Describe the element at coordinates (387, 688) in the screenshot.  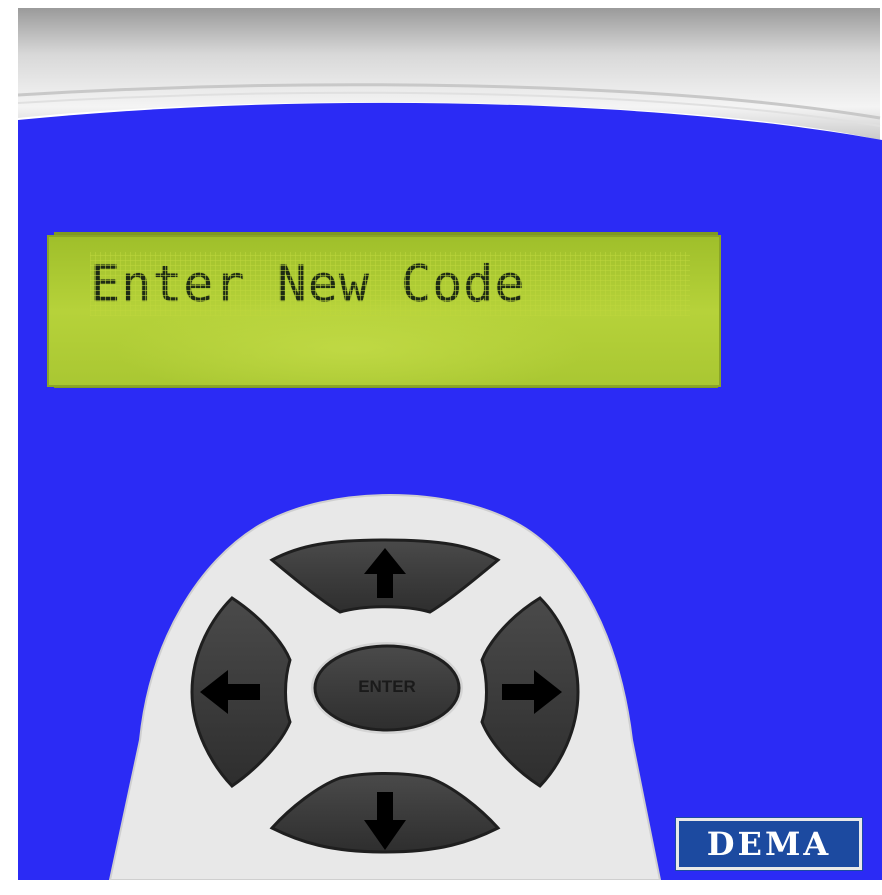
I see `enter-button` at that location.